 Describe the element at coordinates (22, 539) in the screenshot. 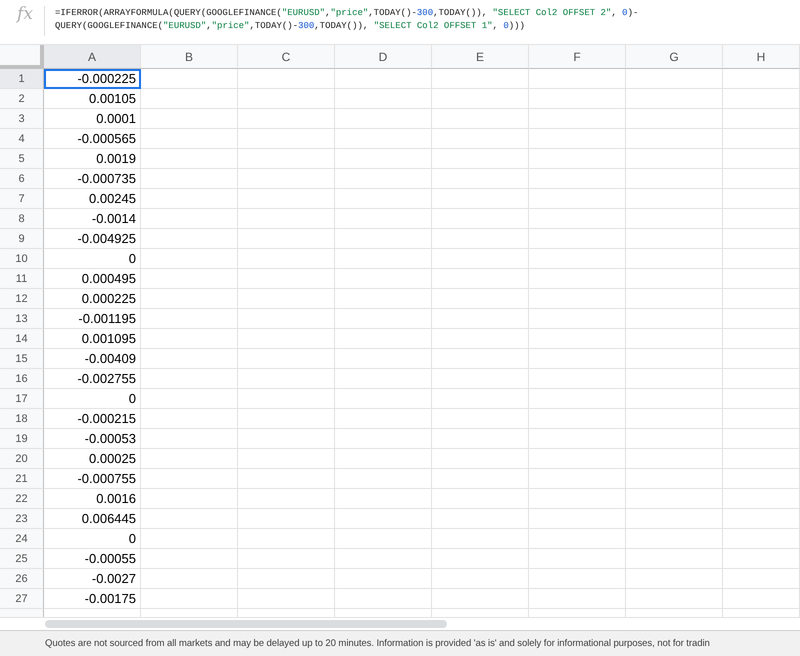

I see `row-header: 24` at that location.